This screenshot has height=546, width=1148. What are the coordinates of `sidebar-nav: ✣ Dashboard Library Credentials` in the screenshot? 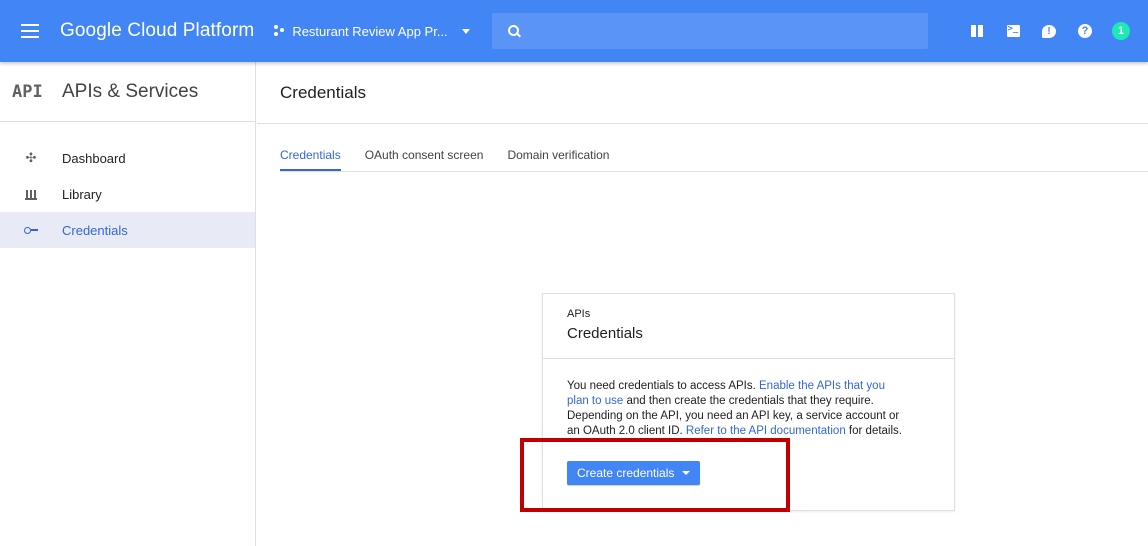 It's located at (127, 194).